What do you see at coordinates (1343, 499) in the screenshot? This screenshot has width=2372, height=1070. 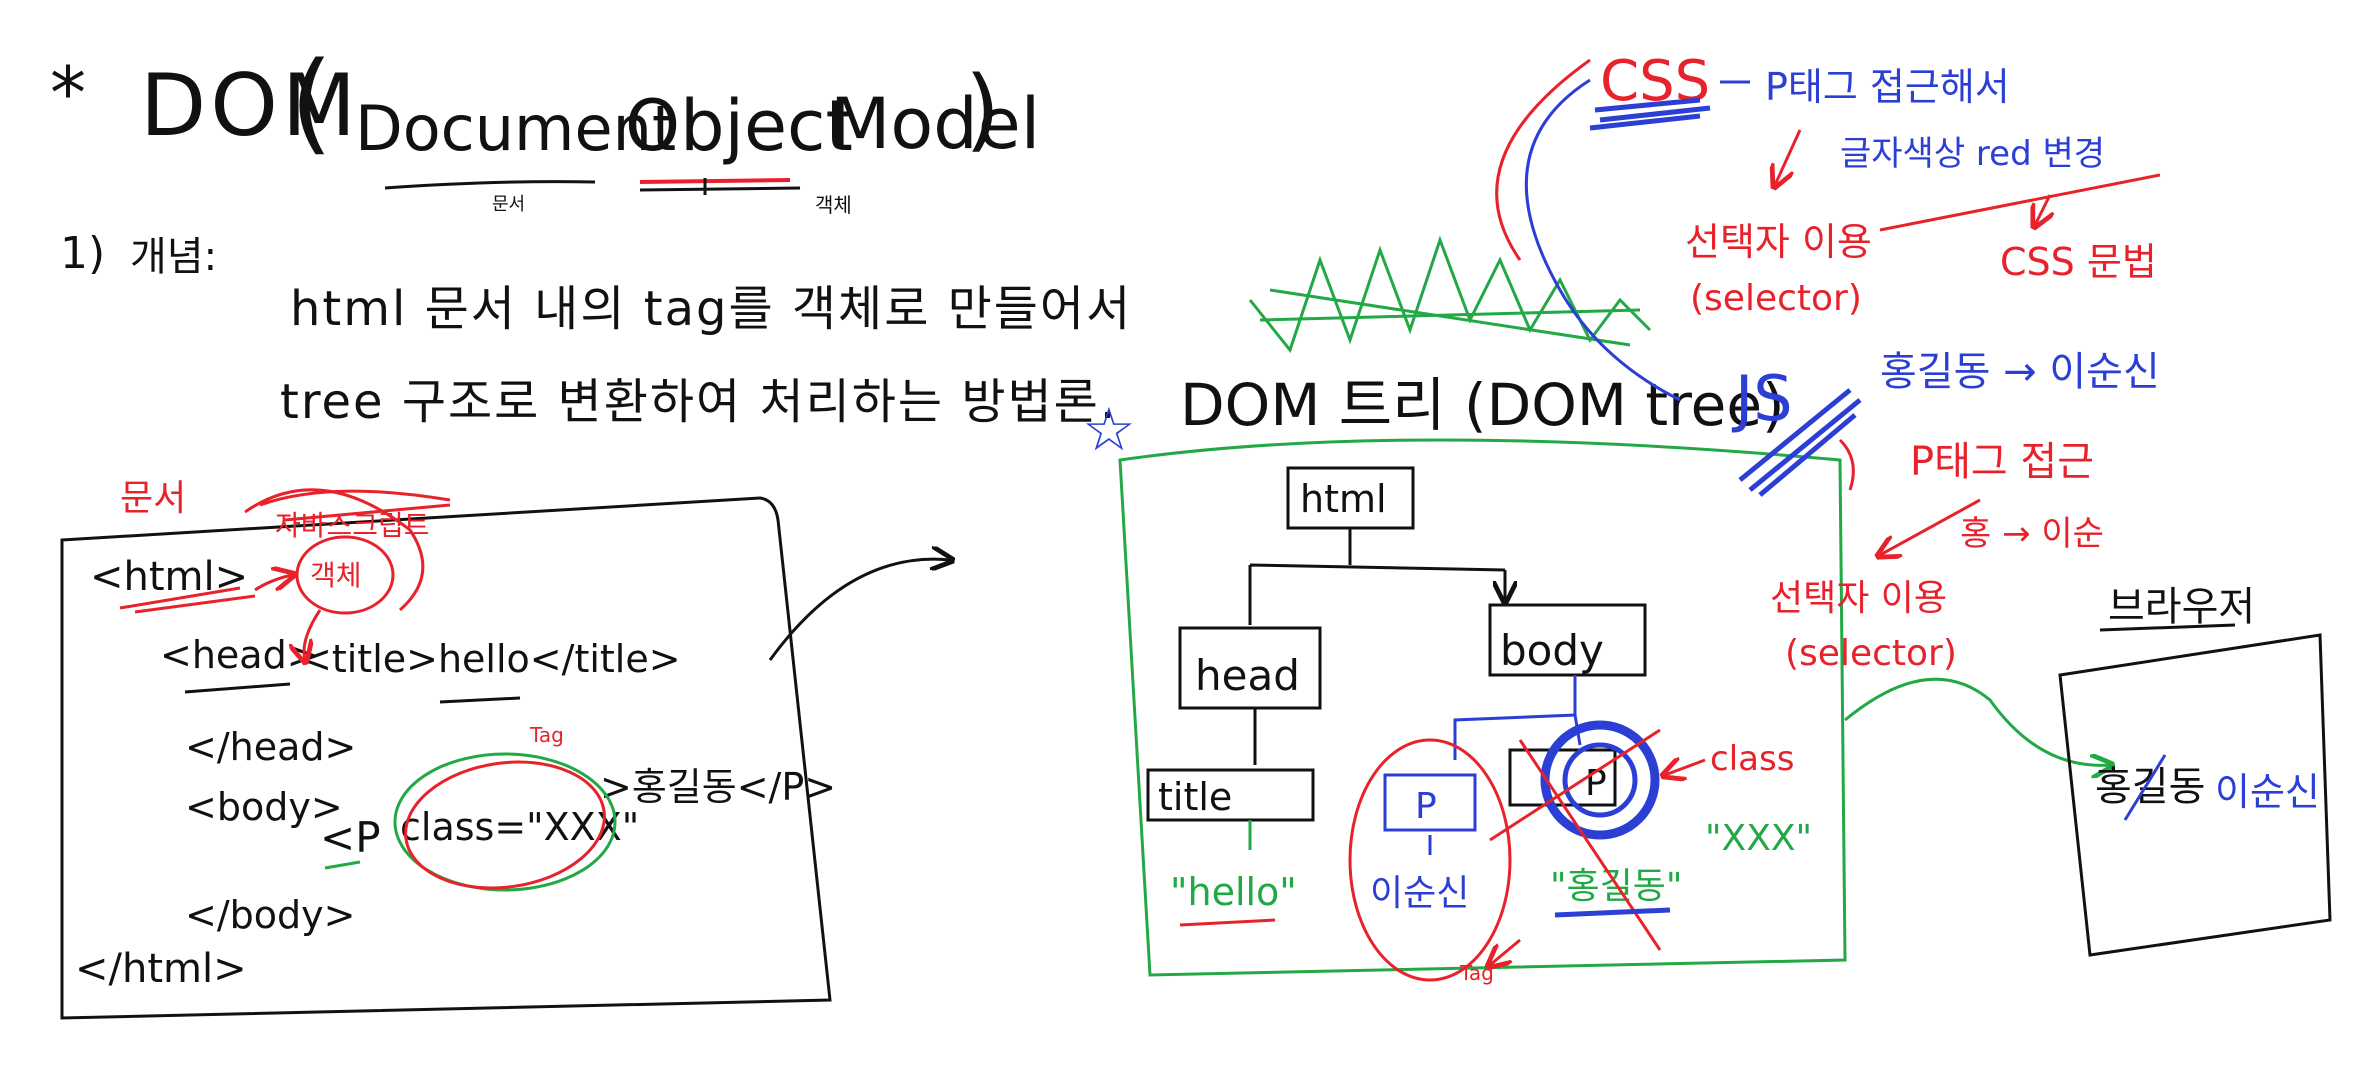 I see `node-html-label: html` at bounding box center [1343, 499].